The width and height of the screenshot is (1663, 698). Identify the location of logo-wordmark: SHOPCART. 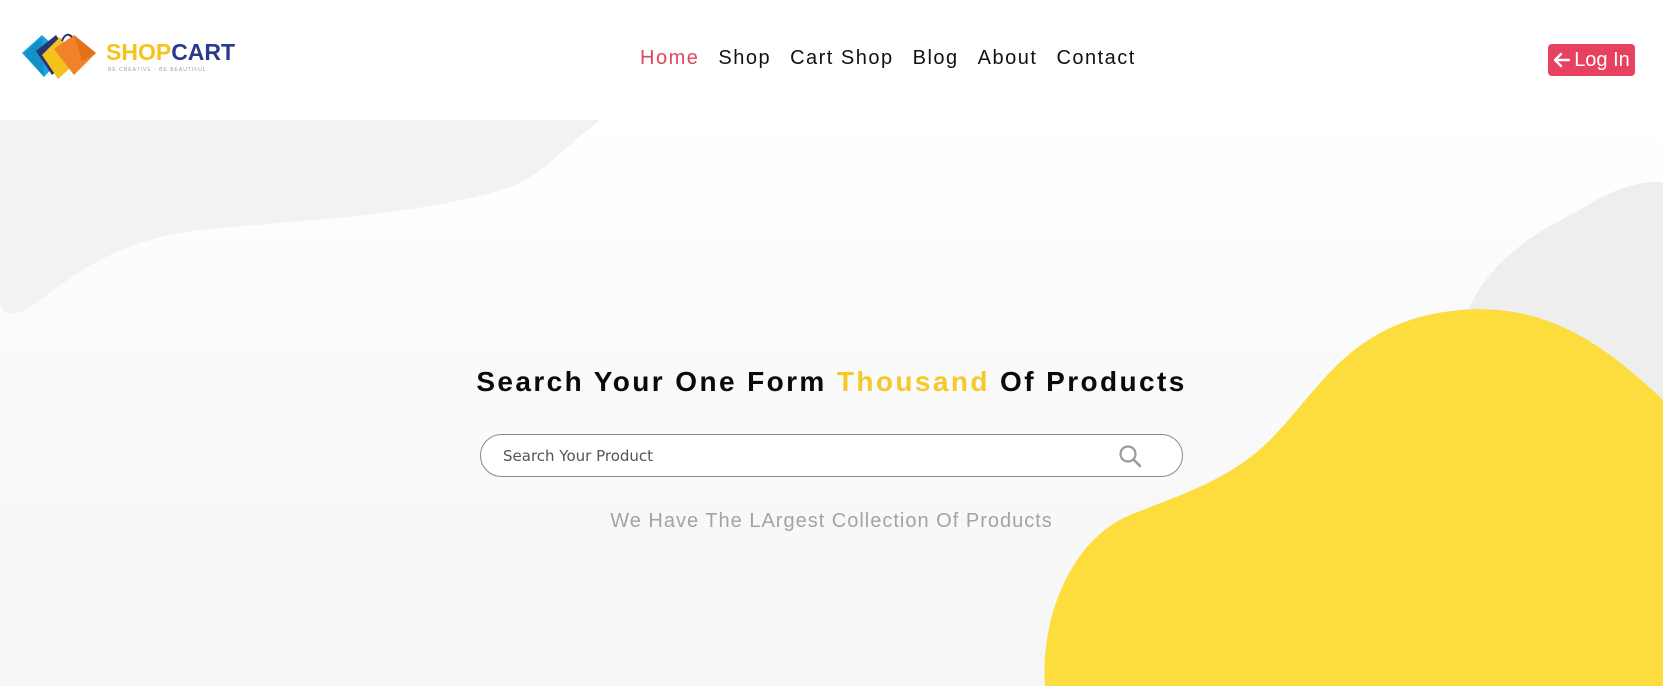
(170, 52).